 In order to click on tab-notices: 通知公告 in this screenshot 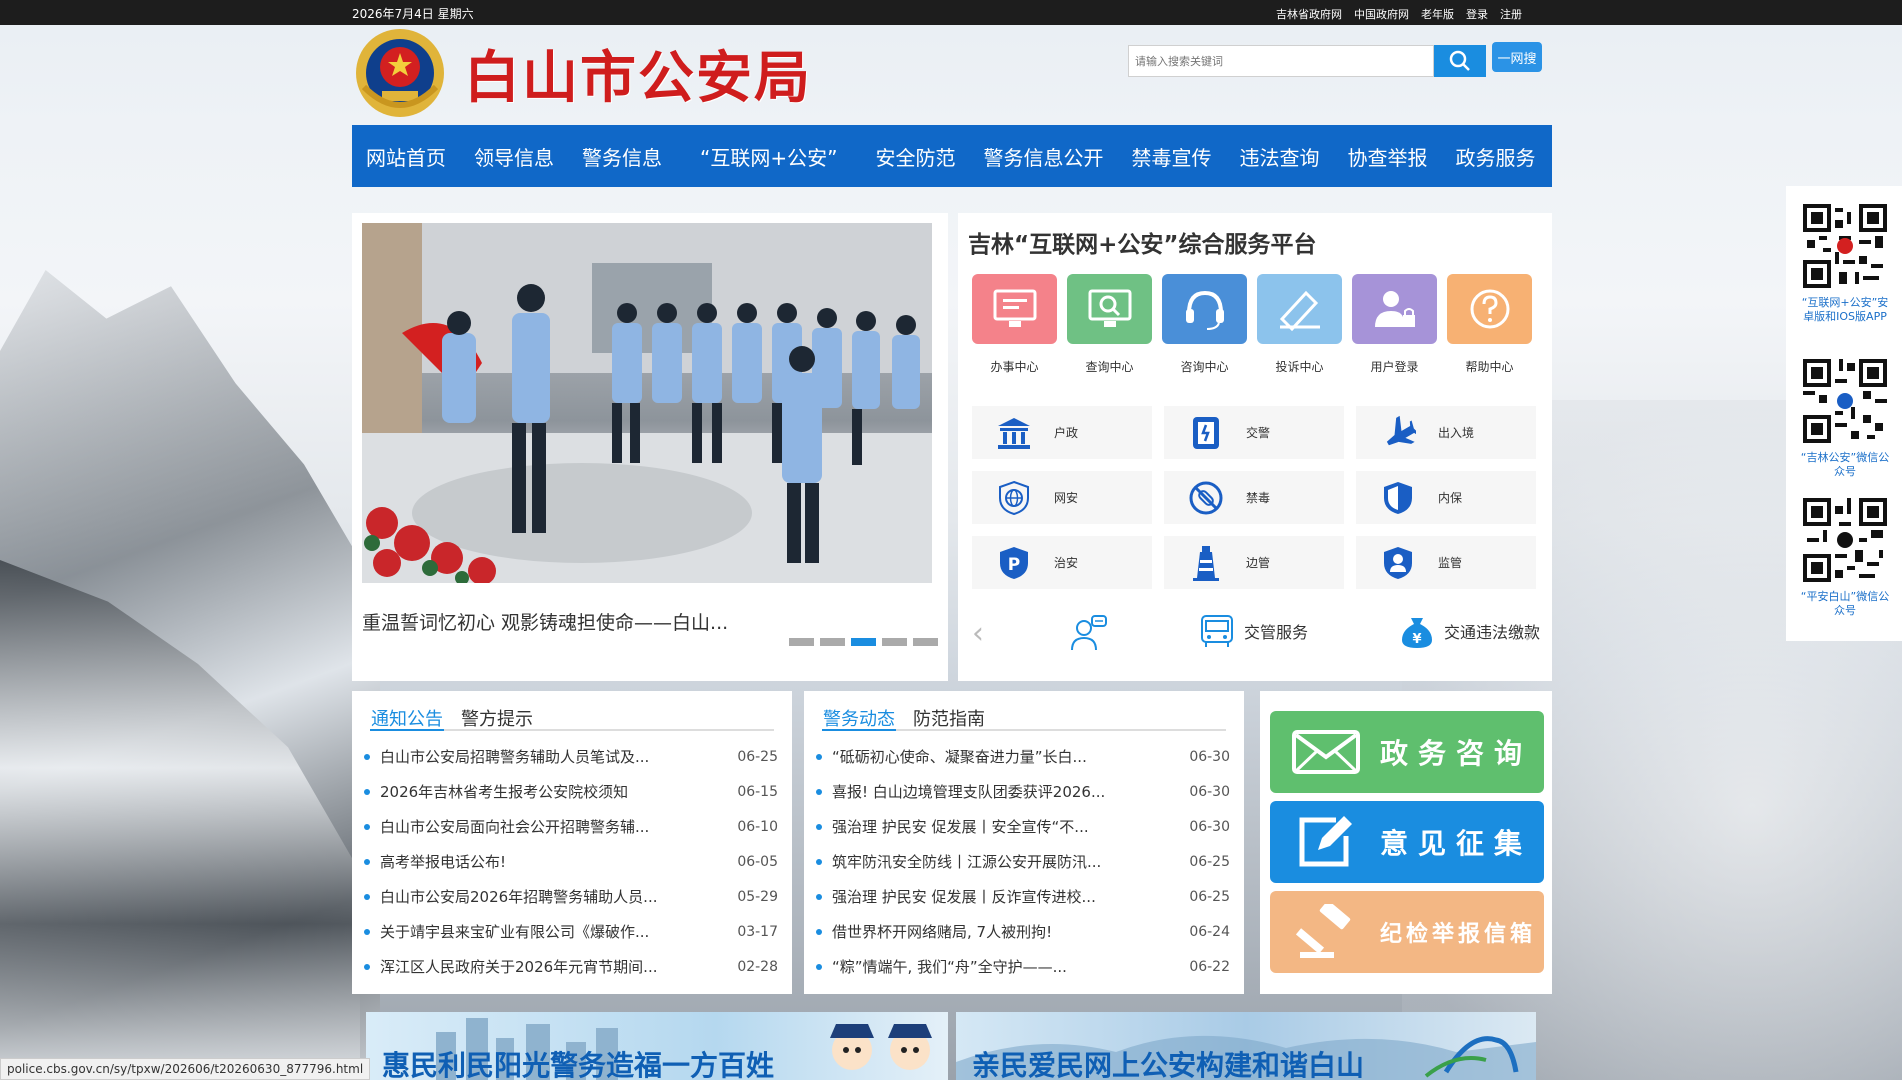, I will do `click(407, 718)`.